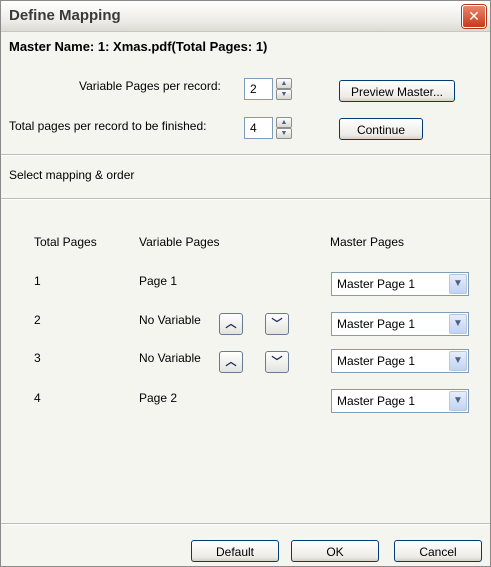  I want to click on total-pages-value: 4, so click(258, 128).